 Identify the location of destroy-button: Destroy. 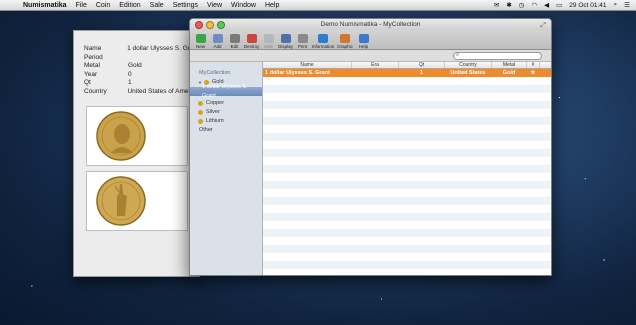
(251, 41).